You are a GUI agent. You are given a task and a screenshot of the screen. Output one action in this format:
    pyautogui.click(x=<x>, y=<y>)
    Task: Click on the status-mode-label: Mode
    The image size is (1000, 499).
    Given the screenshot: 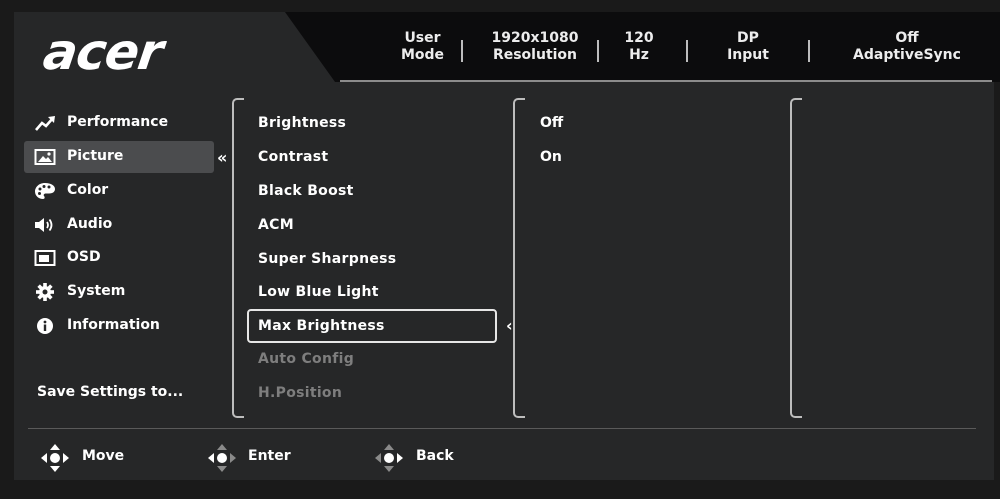 What is the action you would take?
    pyautogui.click(x=422, y=55)
    